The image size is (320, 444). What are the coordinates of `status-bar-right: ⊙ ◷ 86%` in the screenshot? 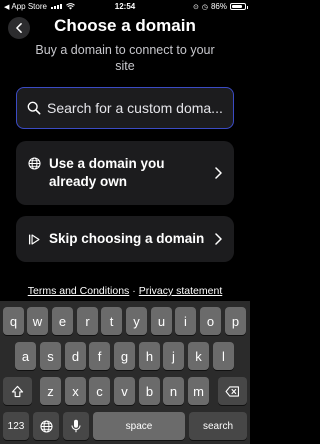 It's located at (220, 6).